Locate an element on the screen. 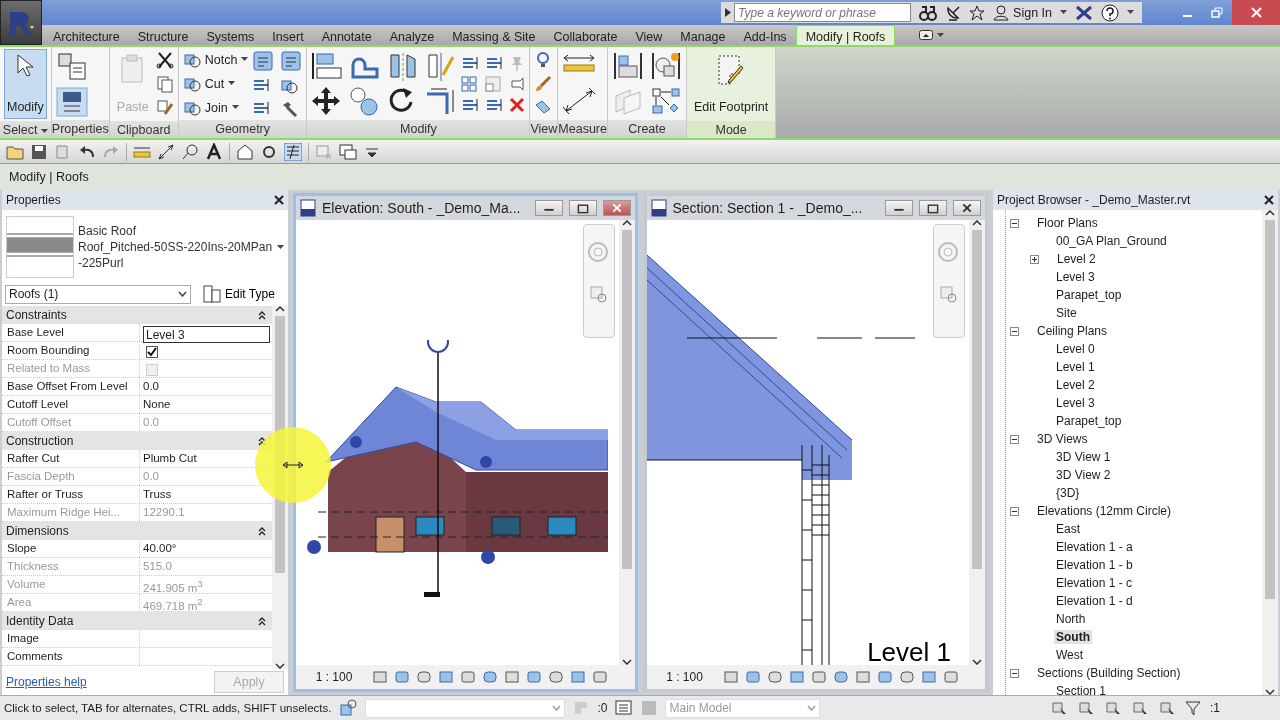 The height and width of the screenshot is (720, 1280). ribbon-tab: Add-Ins is located at coordinates (765, 35).